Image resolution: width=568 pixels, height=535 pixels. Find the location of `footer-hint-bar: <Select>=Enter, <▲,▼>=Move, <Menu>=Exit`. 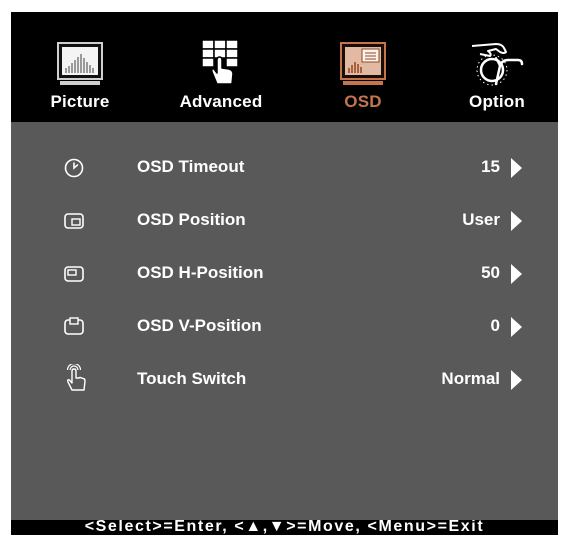

footer-hint-bar: <Select>=Enter, <▲,▼>=Move, <Menu>=Exit is located at coordinates (284, 527).